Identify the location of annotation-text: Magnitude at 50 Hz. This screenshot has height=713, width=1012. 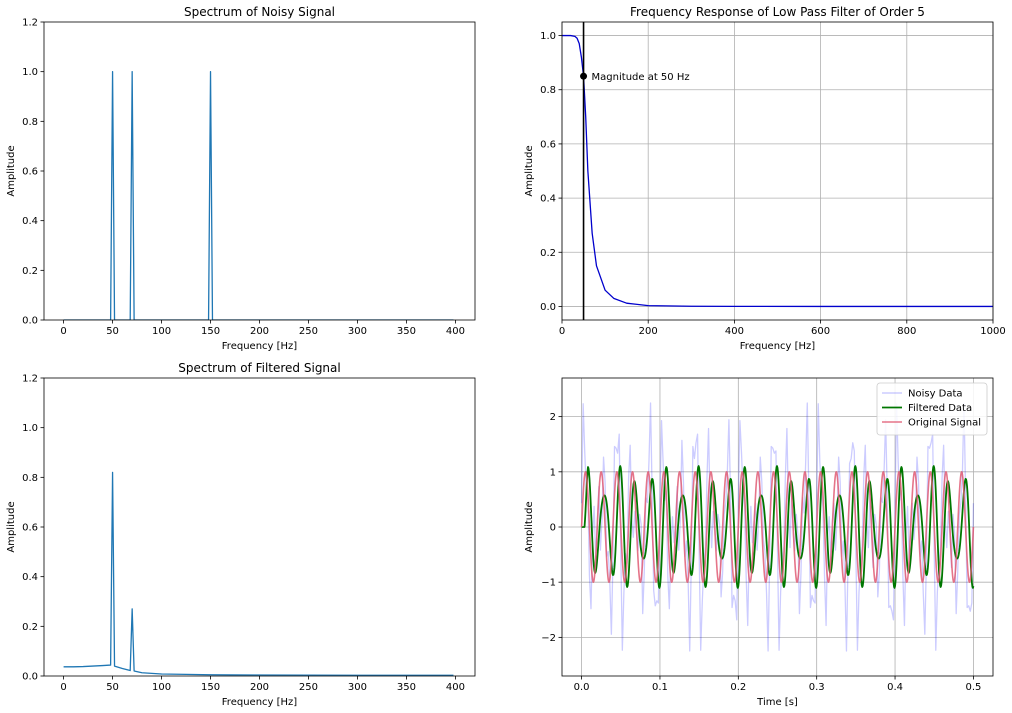
(641, 77).